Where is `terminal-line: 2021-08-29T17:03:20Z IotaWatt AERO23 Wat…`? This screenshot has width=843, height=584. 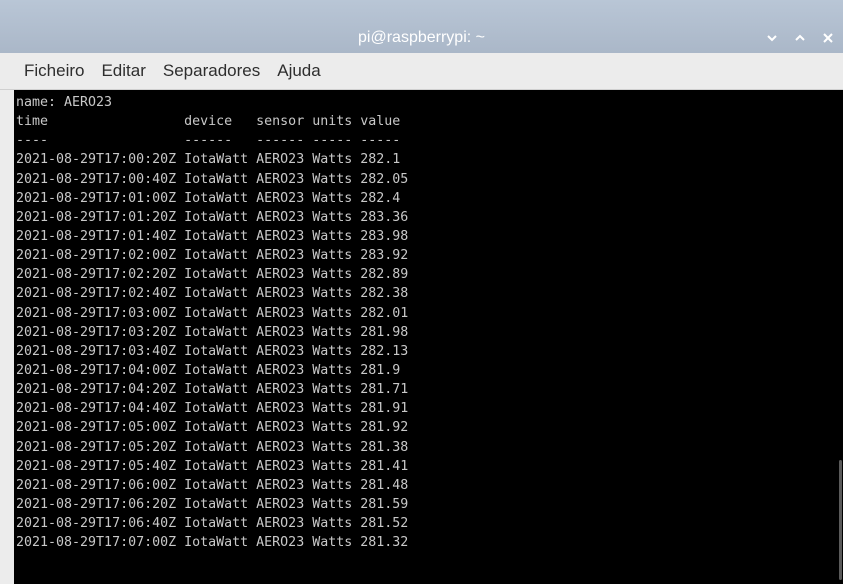 terminal-line: 2021-08-29T17:03:20Z IotaWatt AERO23 Wat… is located at coordinates (212, 332).